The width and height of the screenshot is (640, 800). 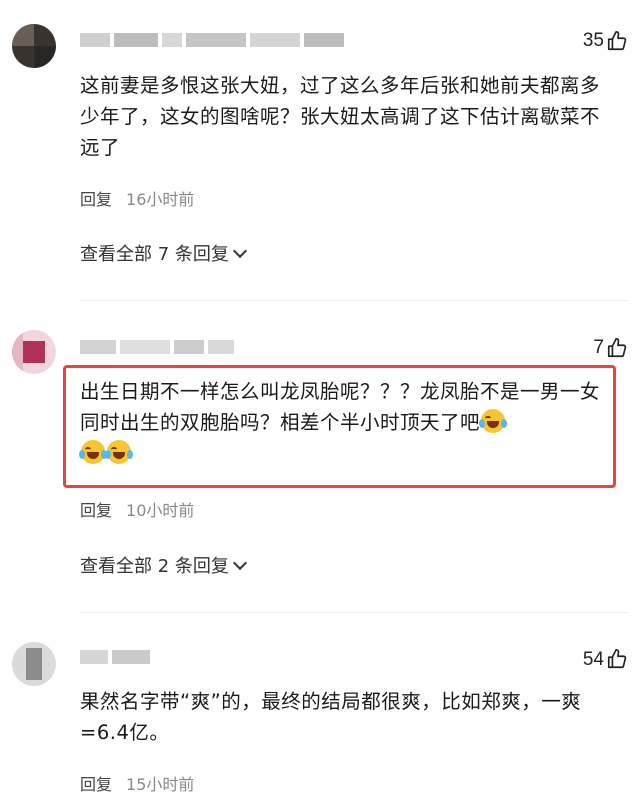 I want to click on comment-meta: 回复 16小时前, so click(x=137, y=198).